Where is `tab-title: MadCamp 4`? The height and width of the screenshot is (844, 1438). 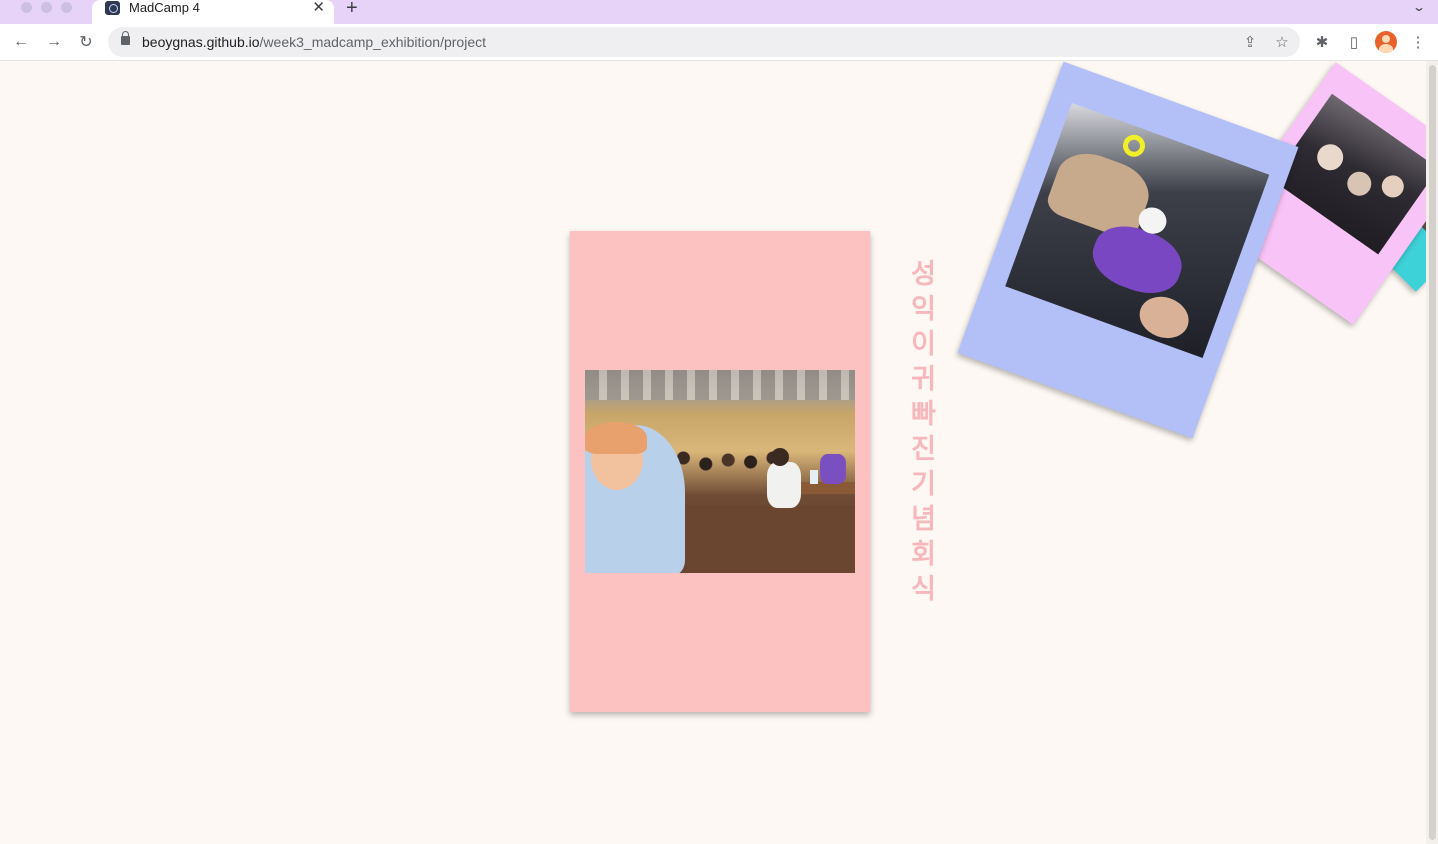
tab-title: MadCamp 4 is located at coordinates (164, 7).